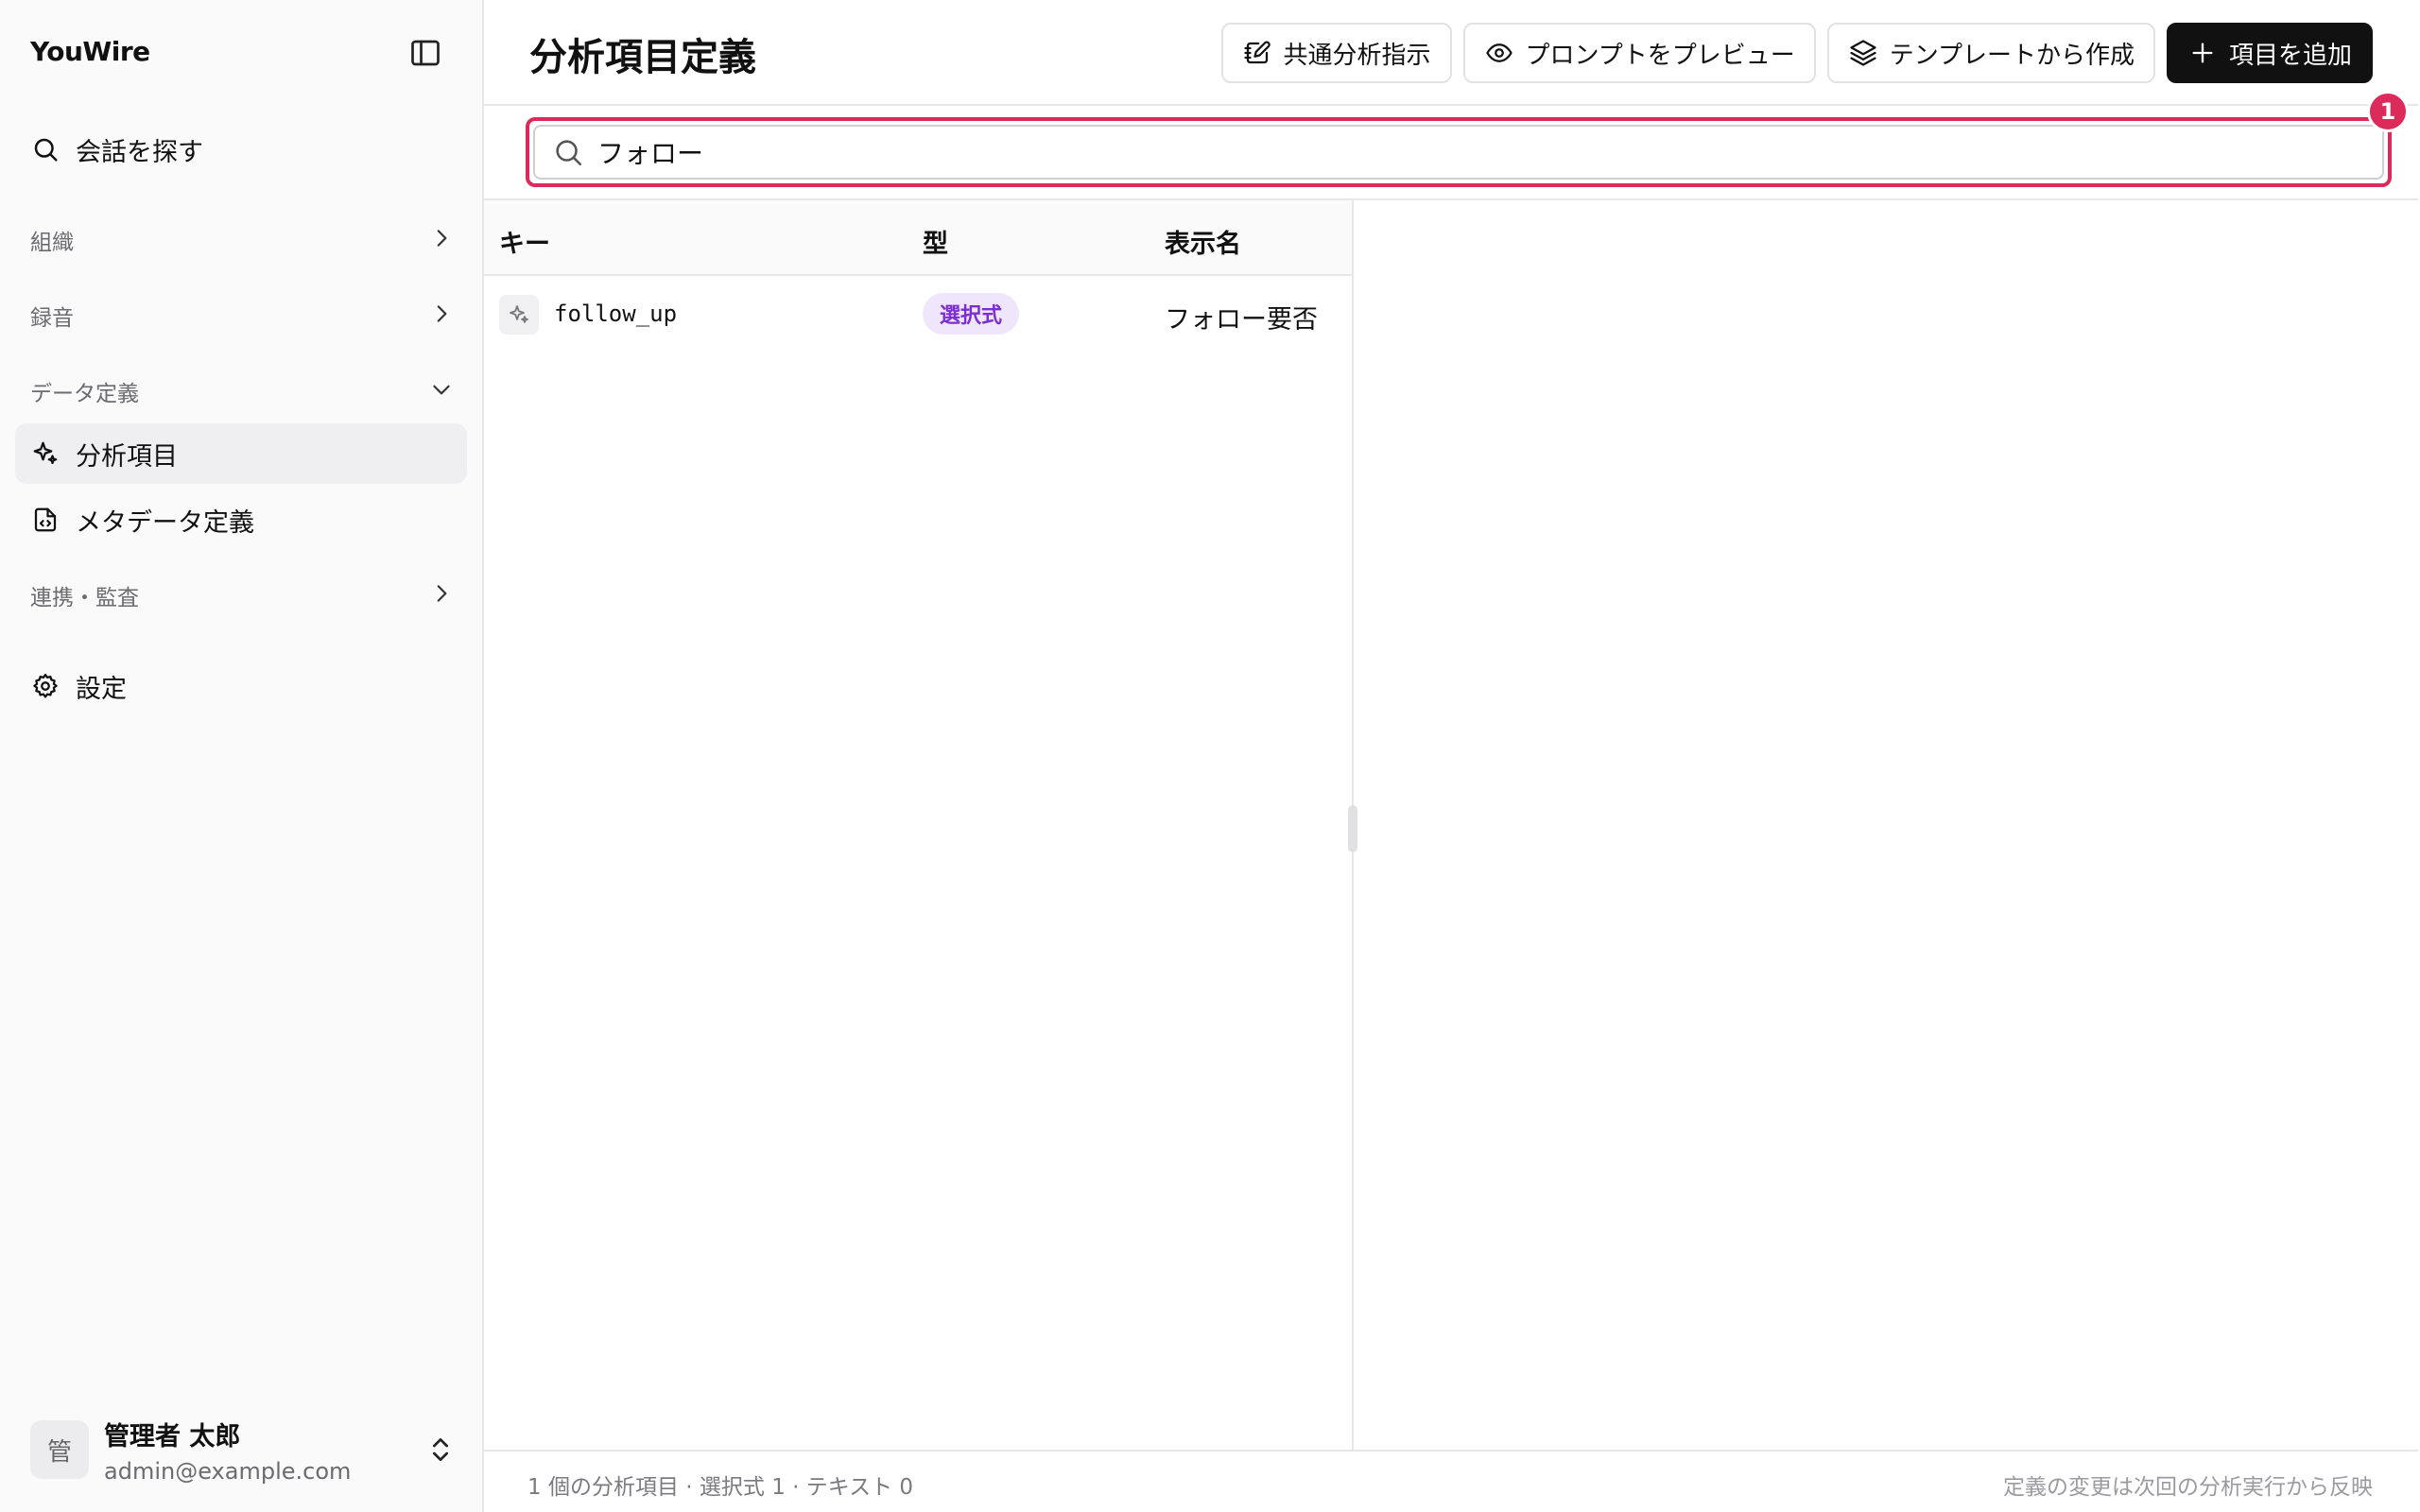 The image size is (2420, 1512). What do you see at coordinates (1660, 54) in the screenshot?
I see `button-label: プロンプトをプレビュー` at bounding box center [1660, 54].